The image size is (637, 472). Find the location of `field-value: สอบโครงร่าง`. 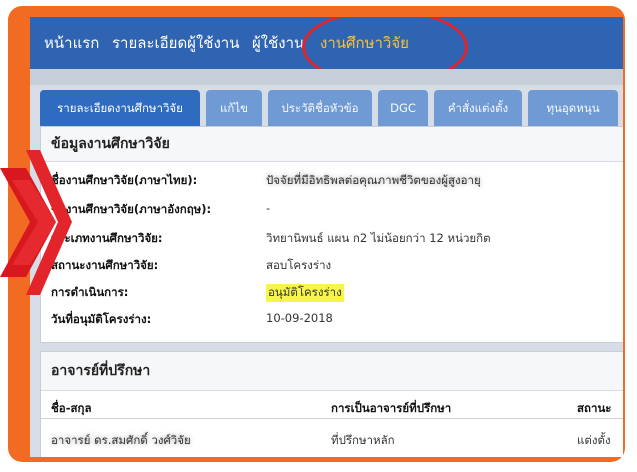

field-value: สอบโครงร่าง is located at coordinates (299, 265).